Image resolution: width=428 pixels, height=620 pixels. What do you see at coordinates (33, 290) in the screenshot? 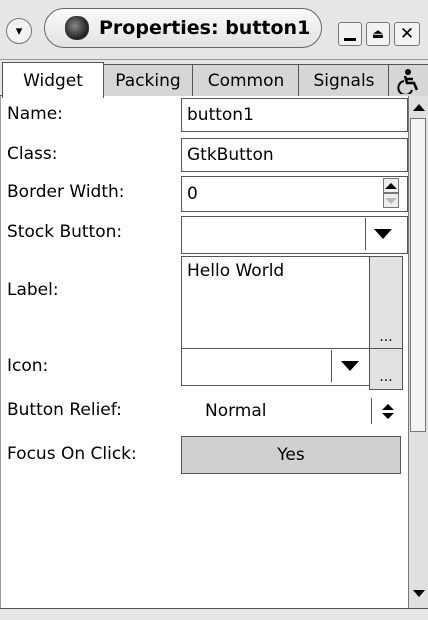
I see `label-label: Label:` at bounding box center [33, 290].